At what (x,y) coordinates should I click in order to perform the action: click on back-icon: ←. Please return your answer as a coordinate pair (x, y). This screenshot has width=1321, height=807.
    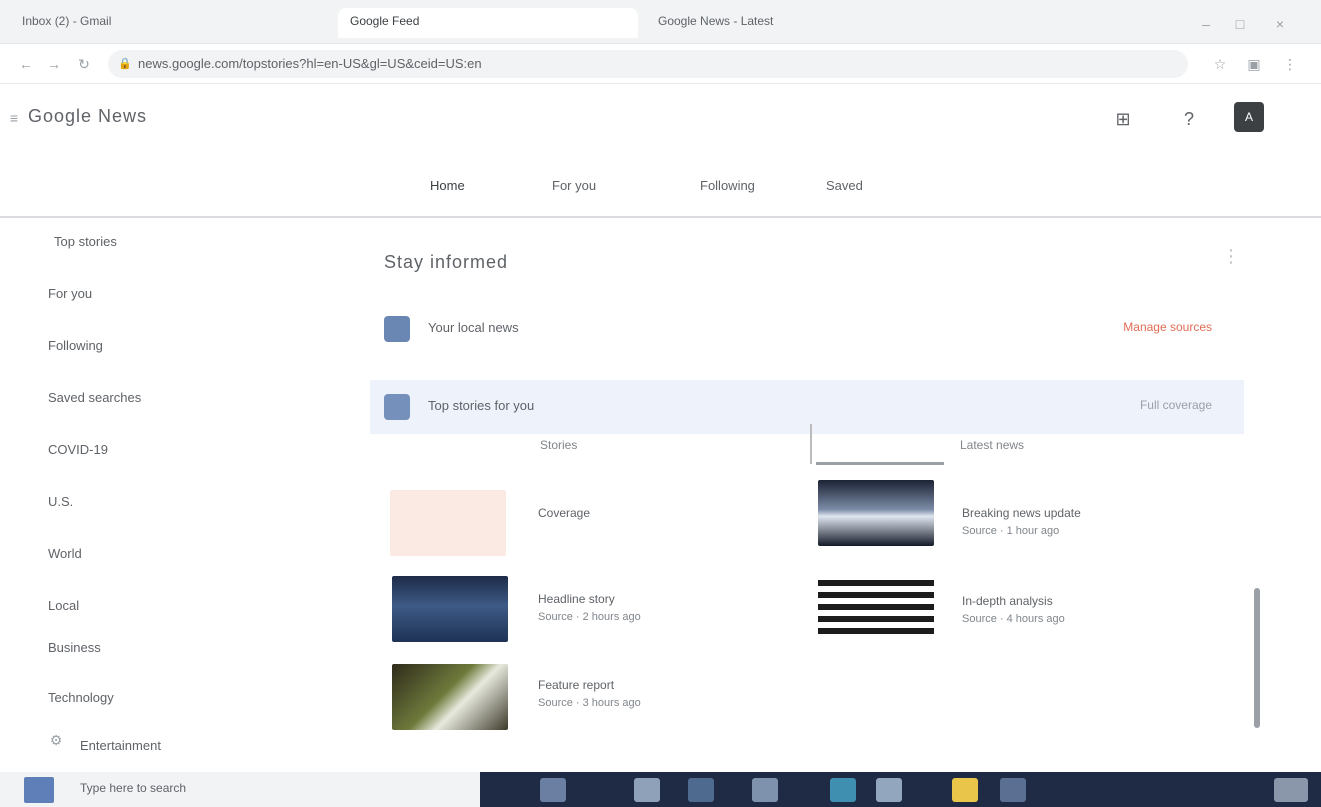
    Looking at the image, I should click on (26, 64).